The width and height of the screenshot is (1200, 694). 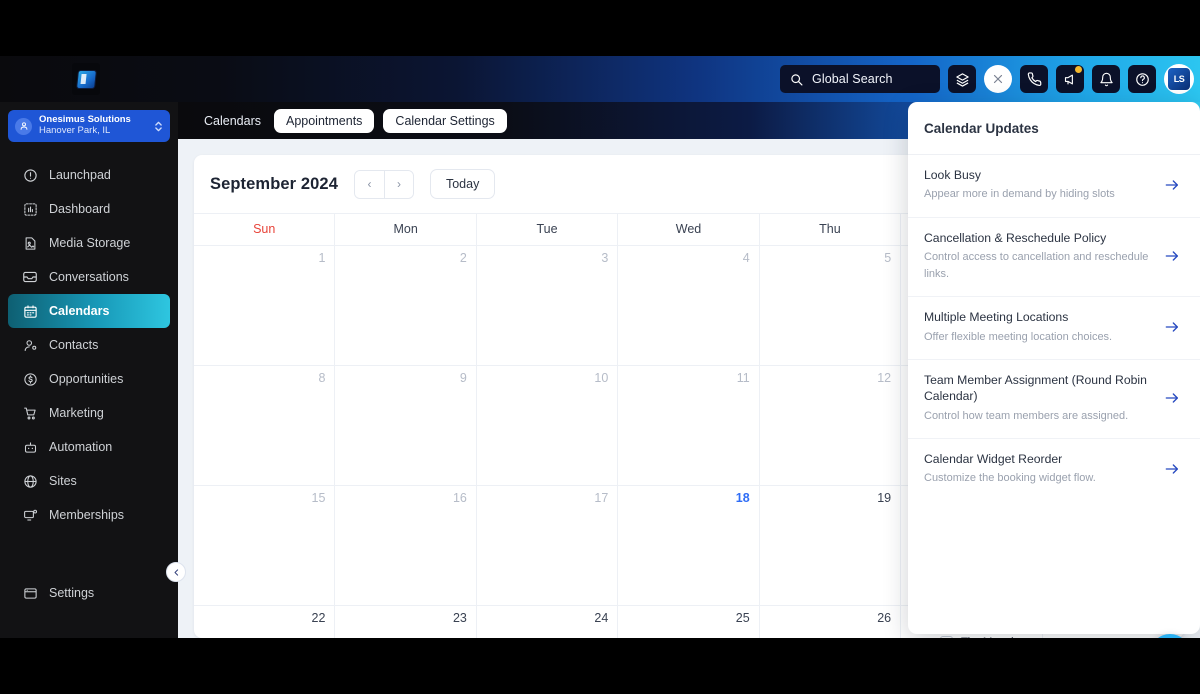 What do you see at coordinates (30, 481) in the screenshot?
I see `sites-icon` at bounding box center [30, 481].